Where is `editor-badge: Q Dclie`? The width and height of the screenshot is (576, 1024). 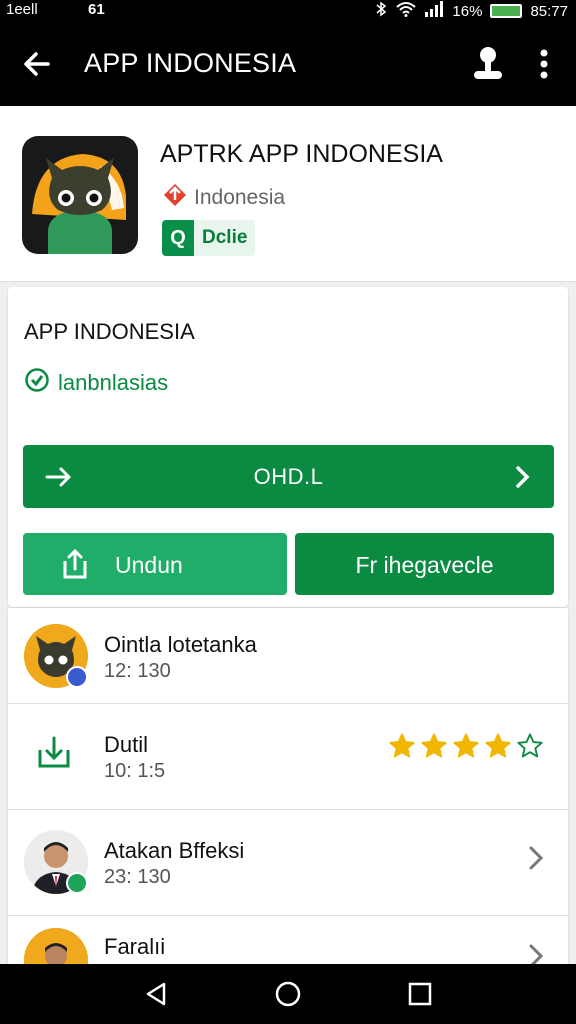
editor-badge: Q Dclie is located at coordinates (209, 238).